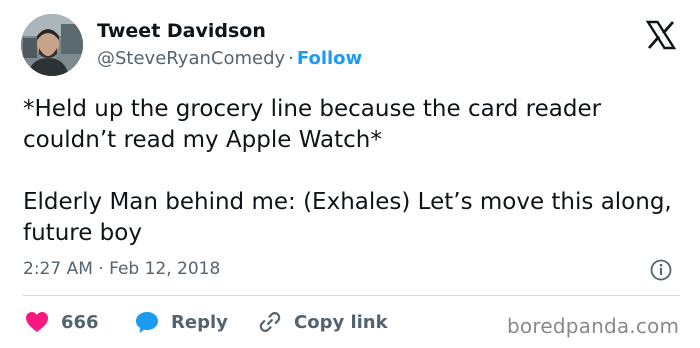 This screenshot has width=700, height=348. What do you see at coordinates (181, 31) in the screenshot?
I see `author-name: Tweet Davidson` at bounding box center [181, 31].